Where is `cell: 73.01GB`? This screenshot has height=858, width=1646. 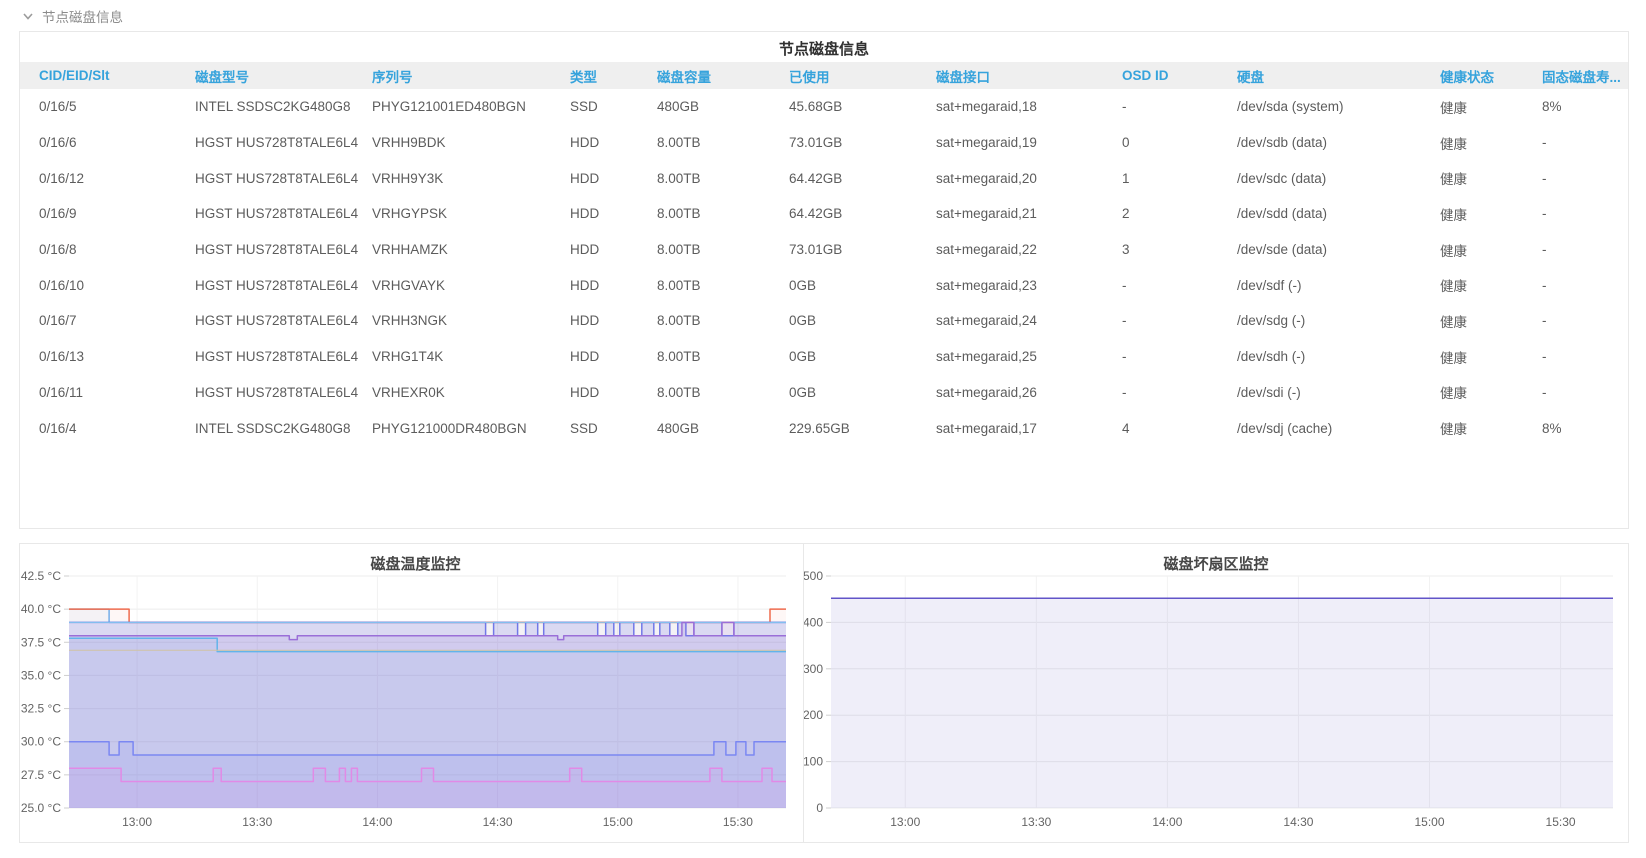 cell: 73.01GB is located at coordinates (816, 143).